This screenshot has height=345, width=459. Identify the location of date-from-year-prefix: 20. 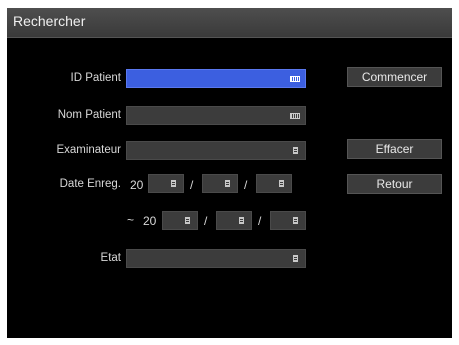
(137, 185).